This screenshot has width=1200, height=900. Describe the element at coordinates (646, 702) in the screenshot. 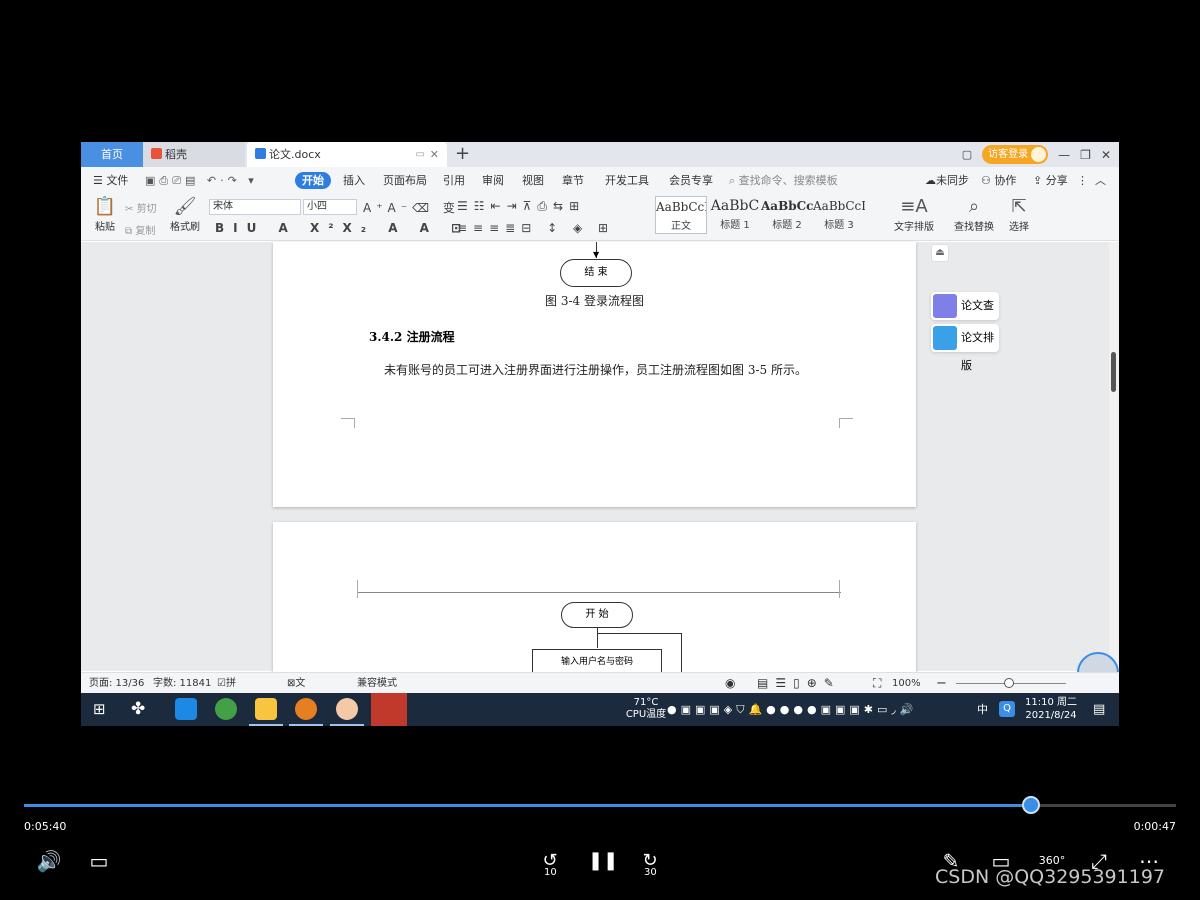

I see `cpu-temp-value: 71°C` at that location.